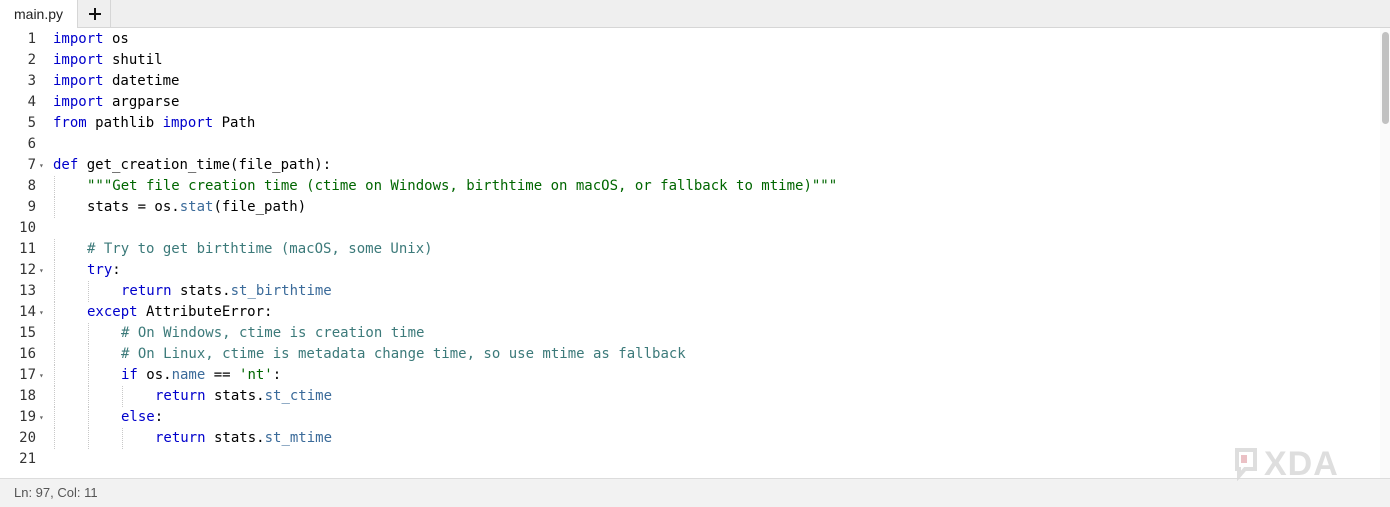  Describe the element at coordinates (31, 207) in the screenshot. I see `line-number: 9` at that location.